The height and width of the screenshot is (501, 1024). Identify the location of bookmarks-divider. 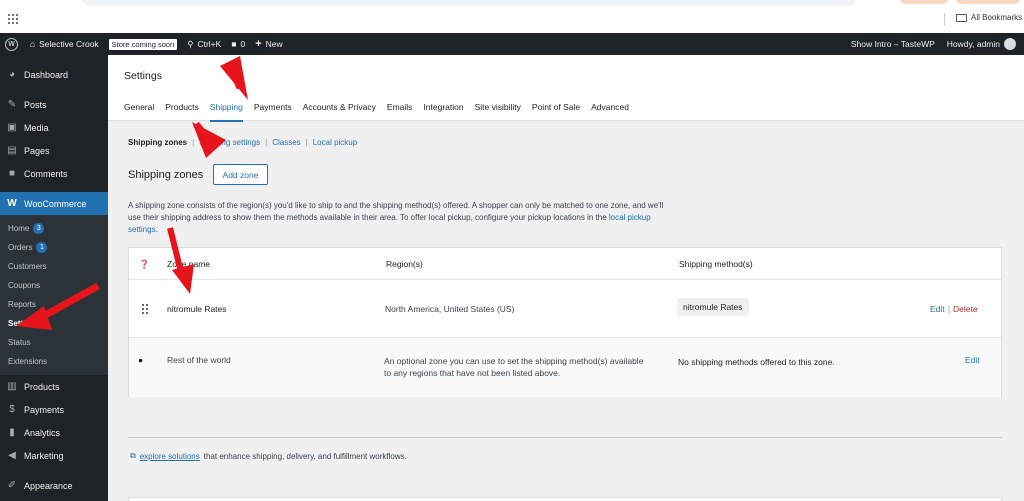
(944, 19).